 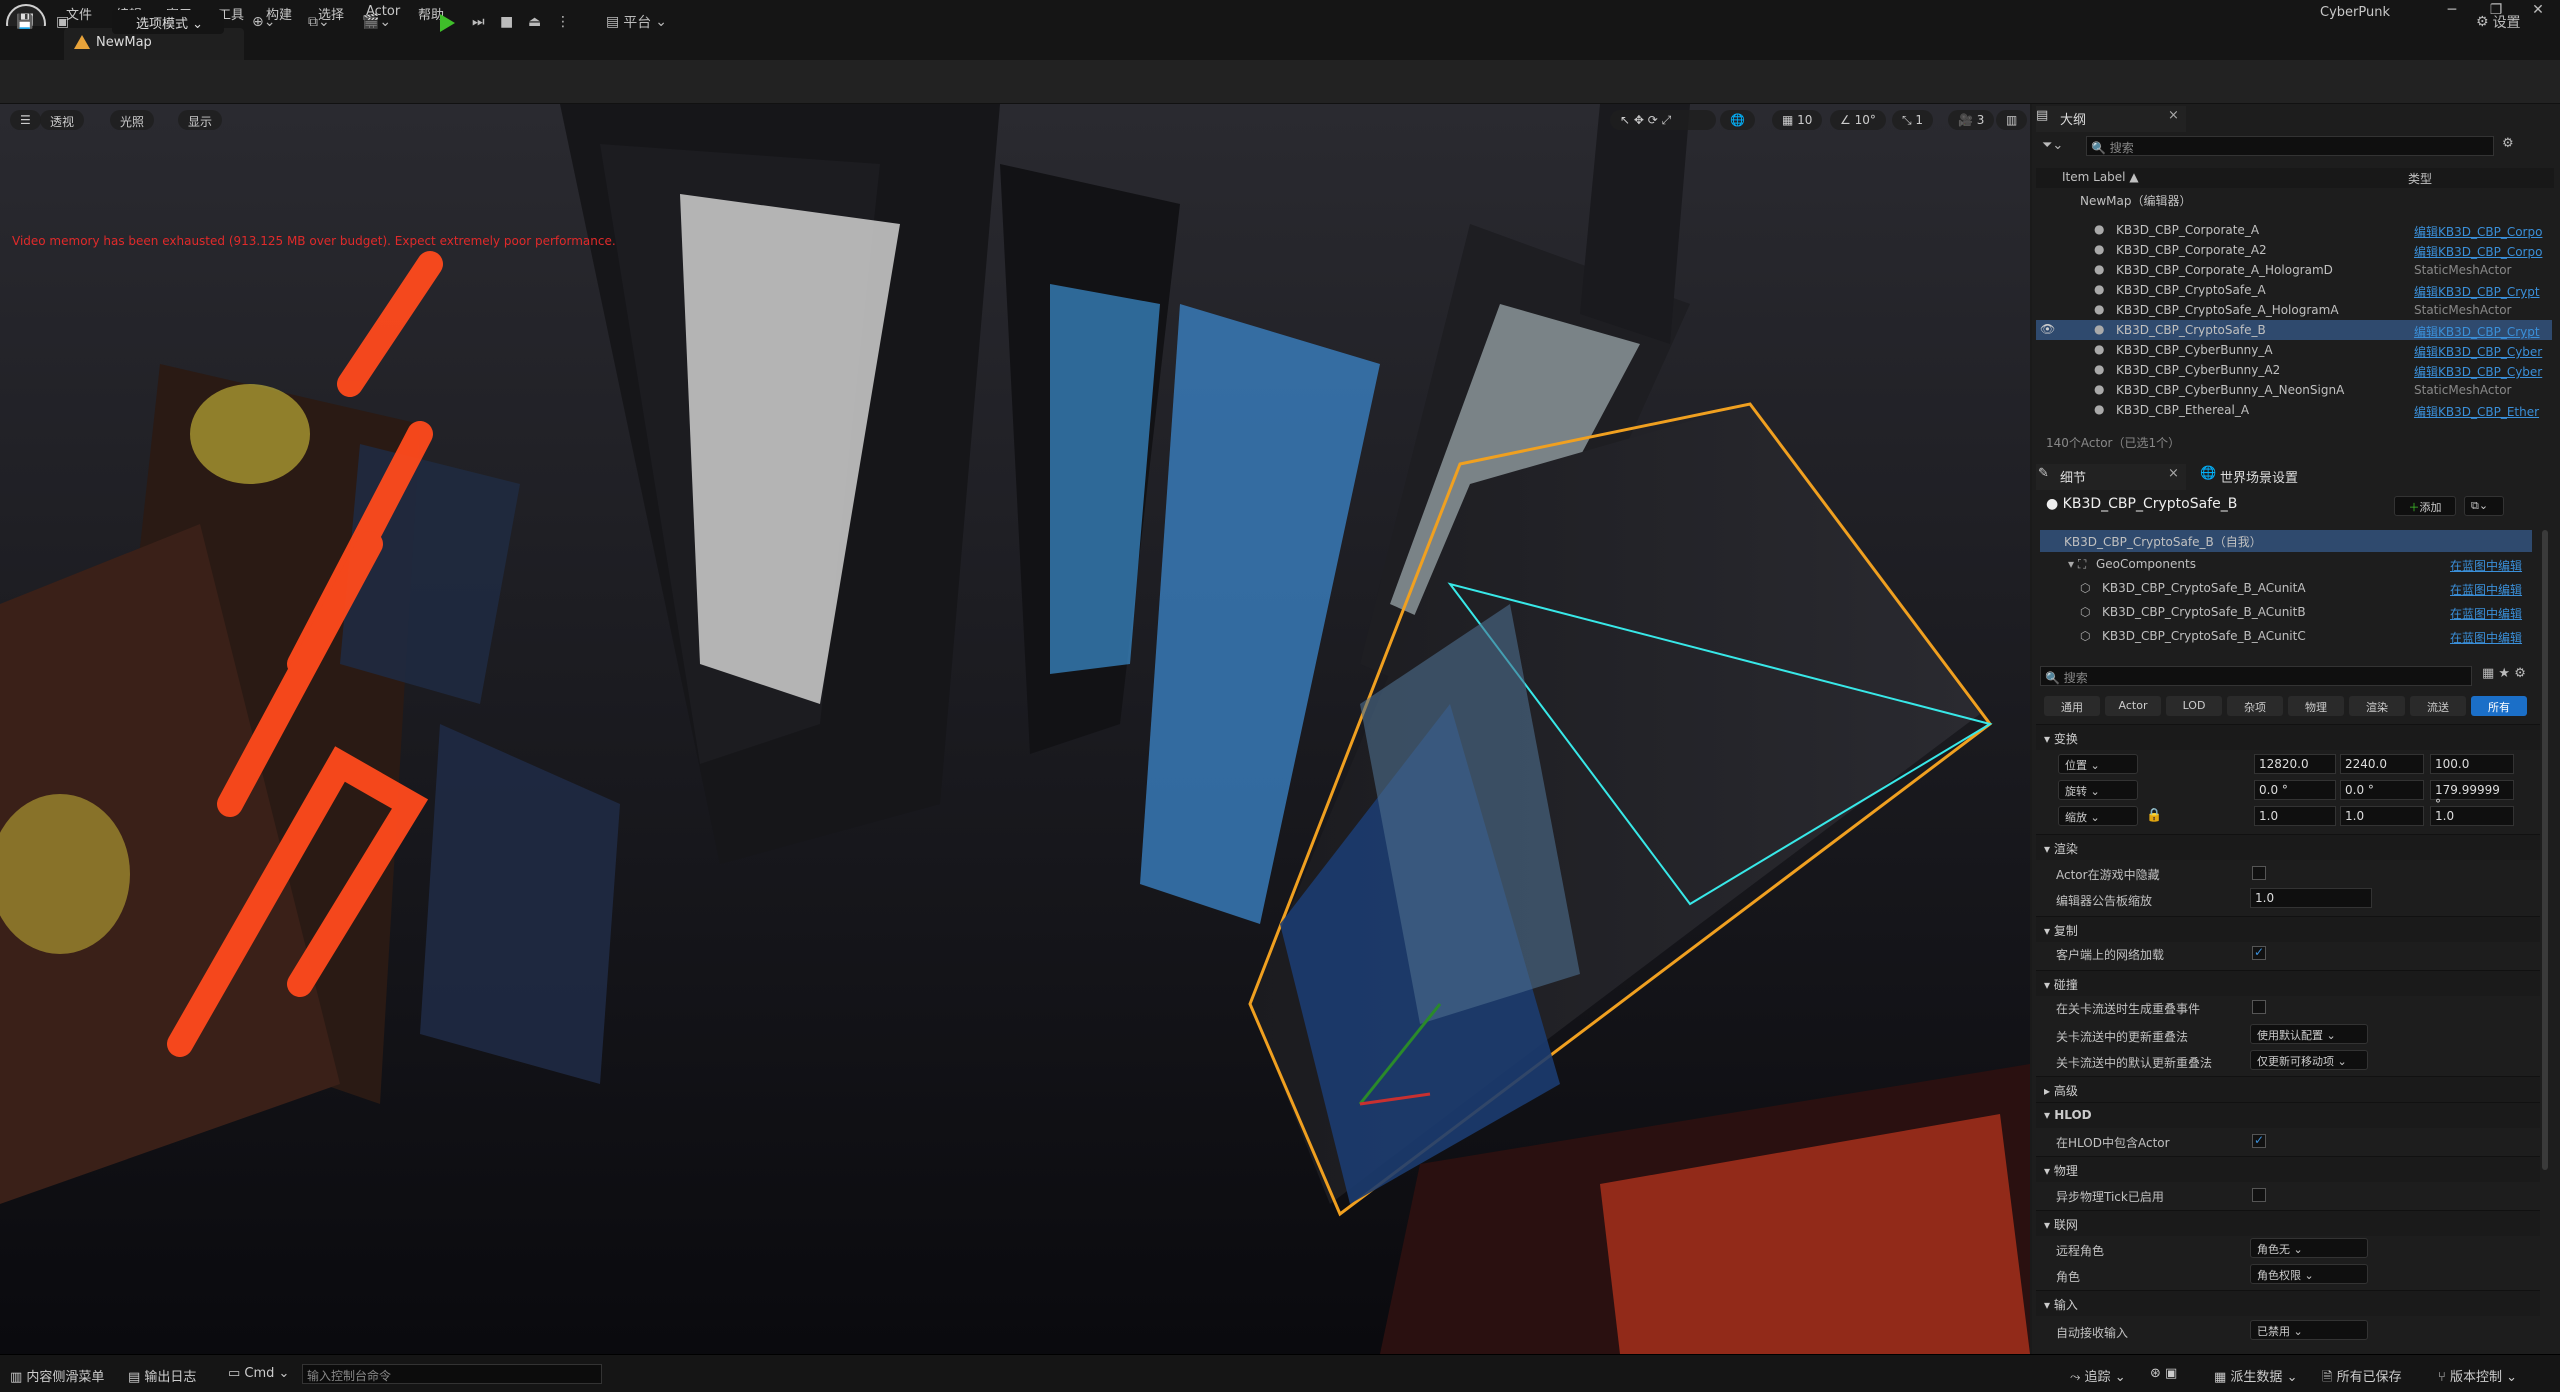 I want to click on rotation-dropdown: 旋转 ⌄, so click(x=2098, y=790).